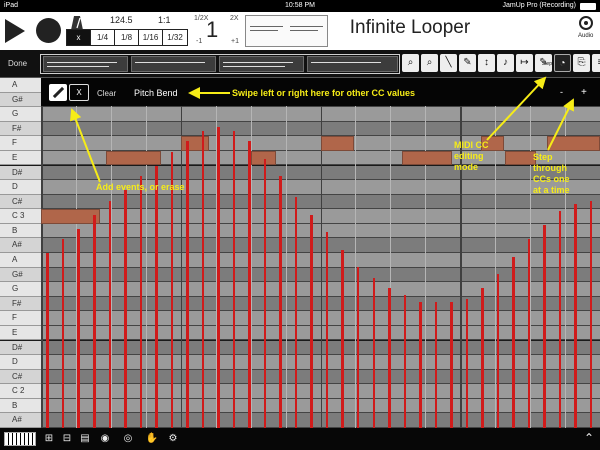 The width and height of the screenshot is (600, 450). What do you see at coordinates (49, 439) in the screenshot?
I see `mixer-icon: ⊞` at bounding box center [49, 439].